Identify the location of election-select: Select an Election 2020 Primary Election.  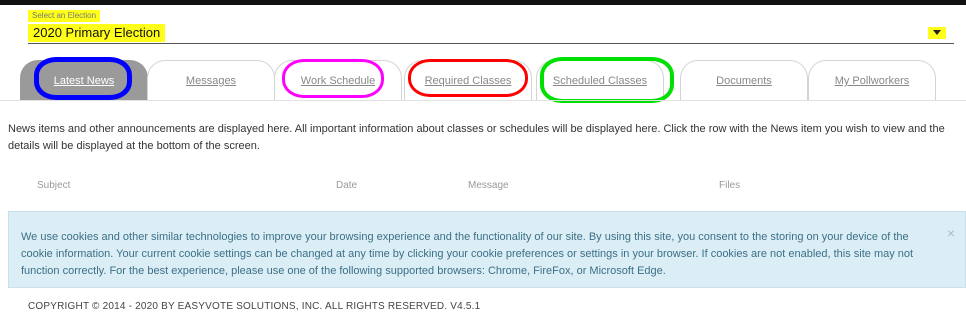
(491, 27).